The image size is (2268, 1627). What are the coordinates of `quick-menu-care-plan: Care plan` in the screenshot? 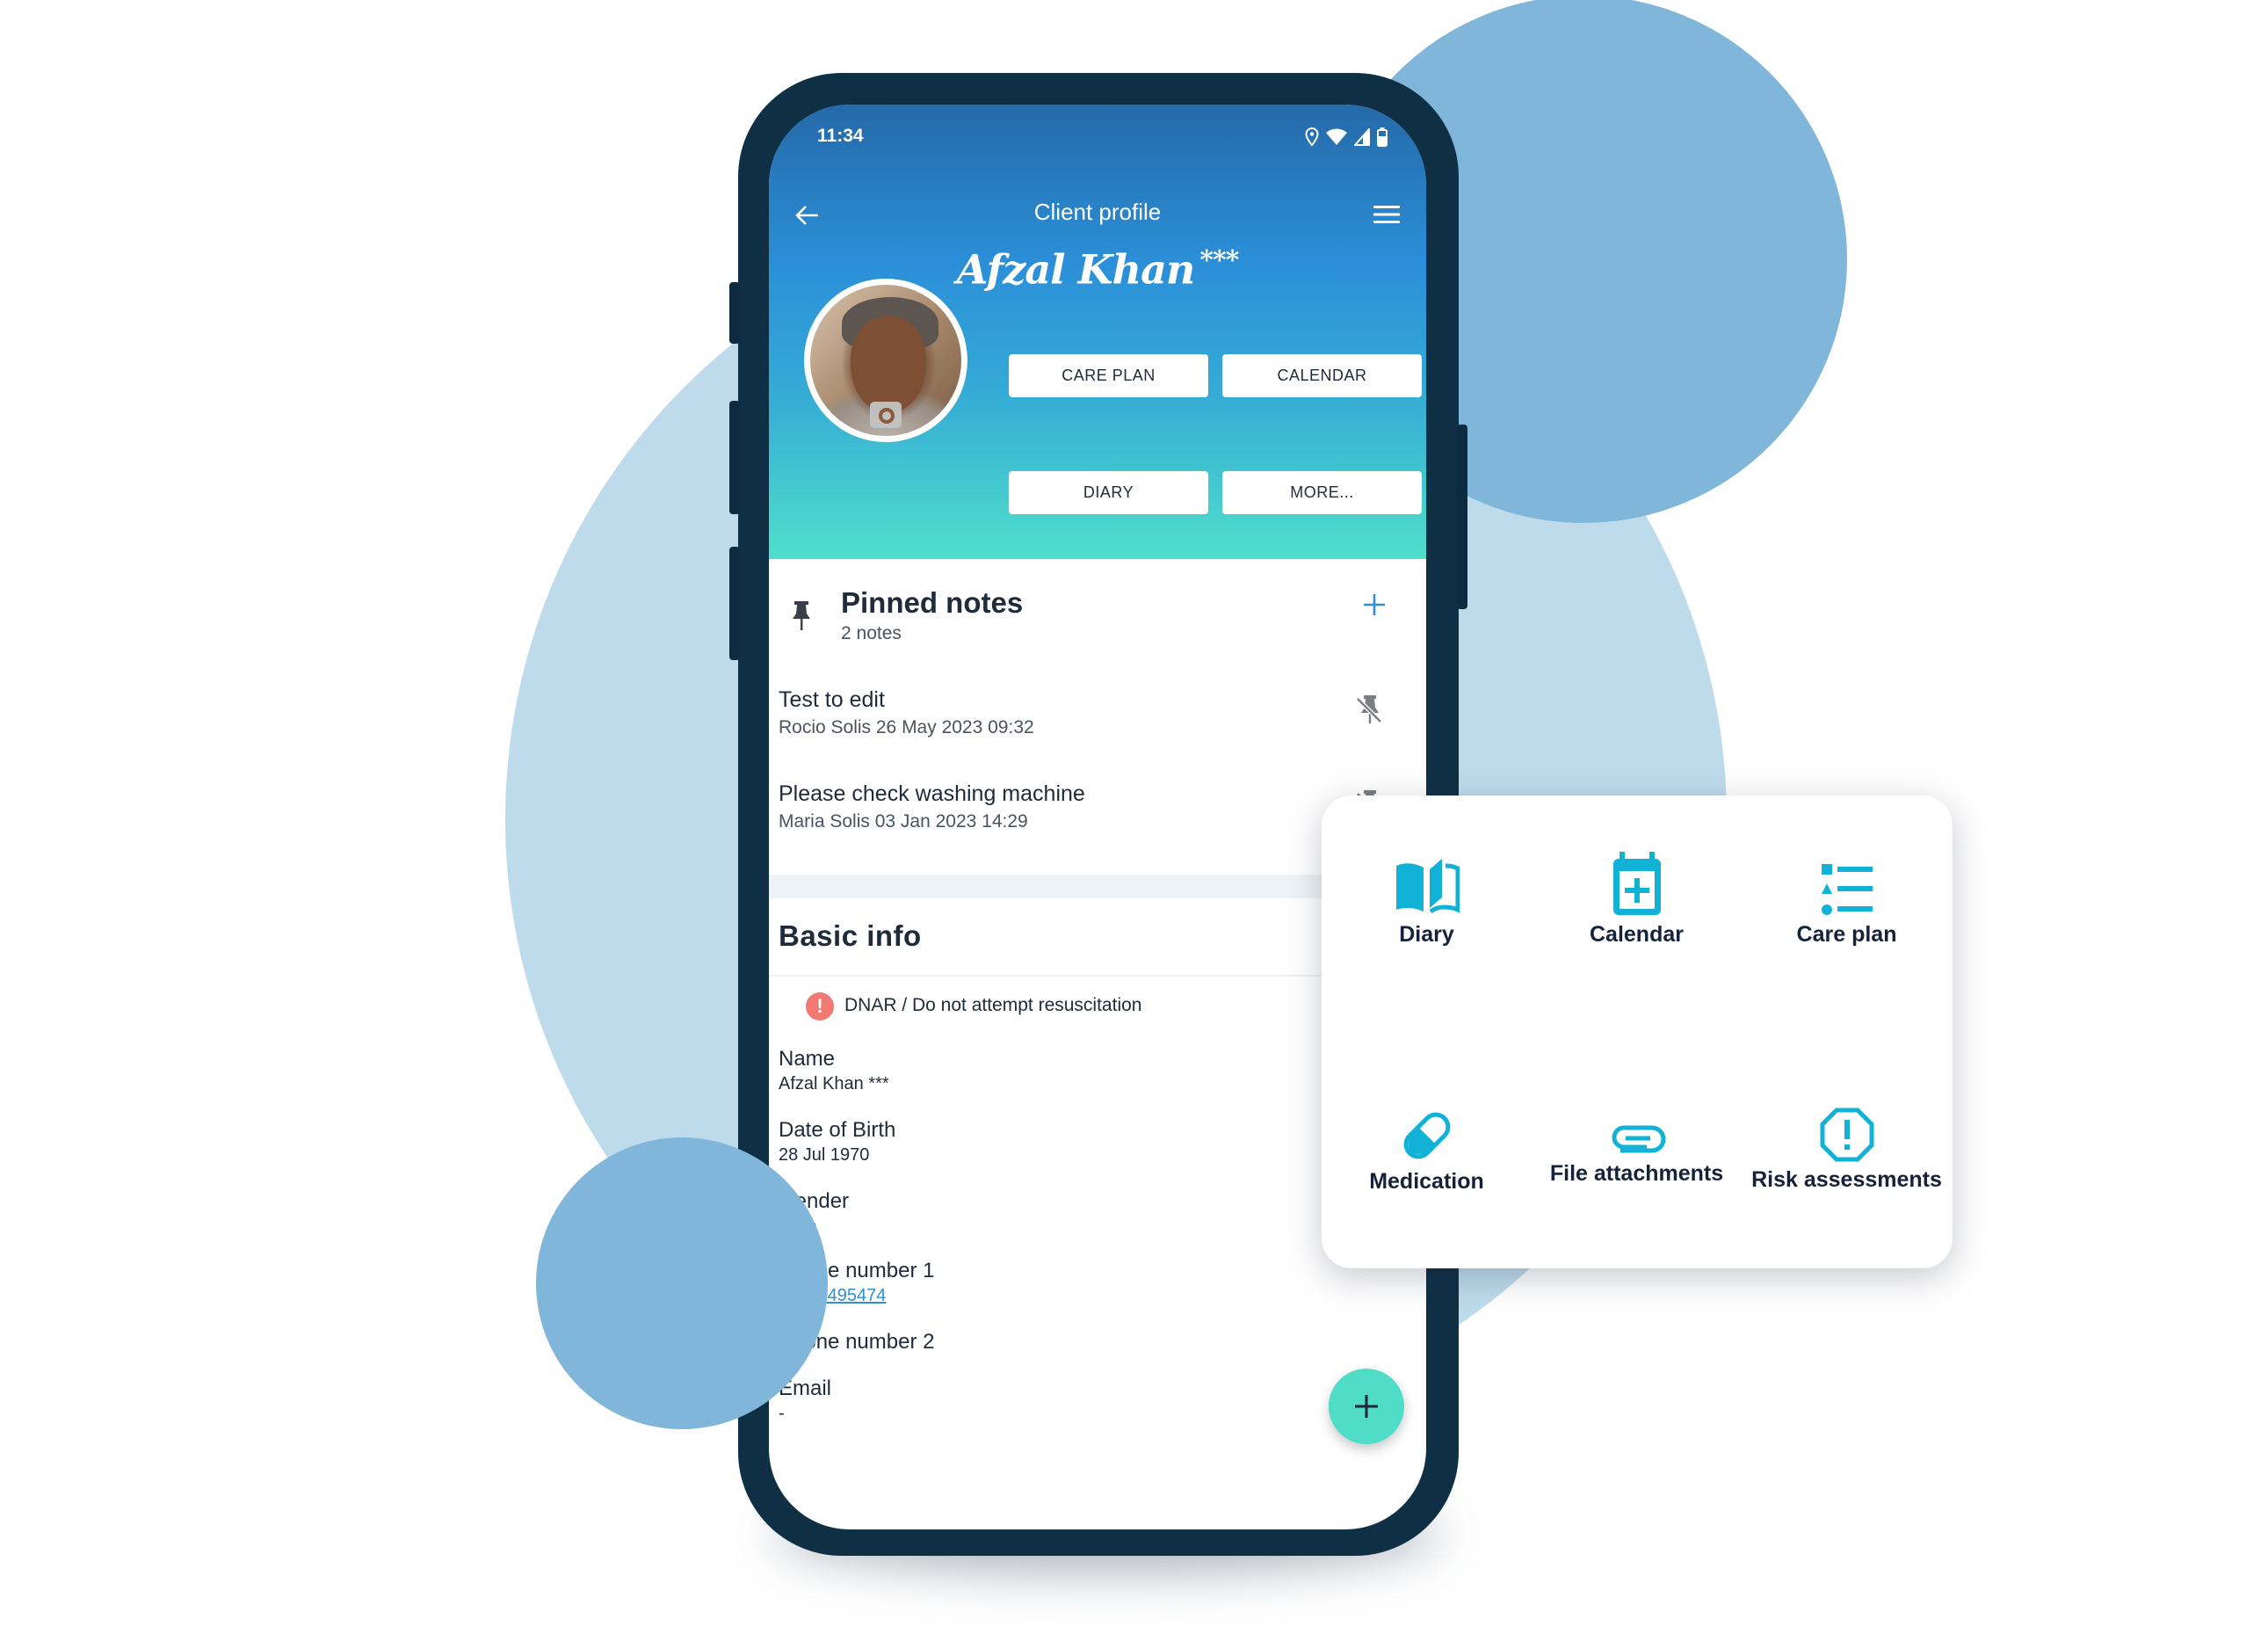 It's located at (1847, 906).